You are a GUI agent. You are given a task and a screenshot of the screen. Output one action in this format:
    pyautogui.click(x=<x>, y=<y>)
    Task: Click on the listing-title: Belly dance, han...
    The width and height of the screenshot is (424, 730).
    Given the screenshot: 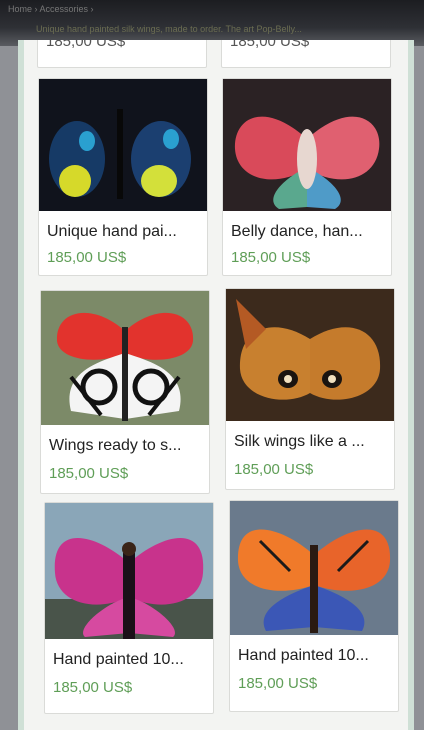 What is the action you would take?
    pyautogui.click(x=310, y=232)
    